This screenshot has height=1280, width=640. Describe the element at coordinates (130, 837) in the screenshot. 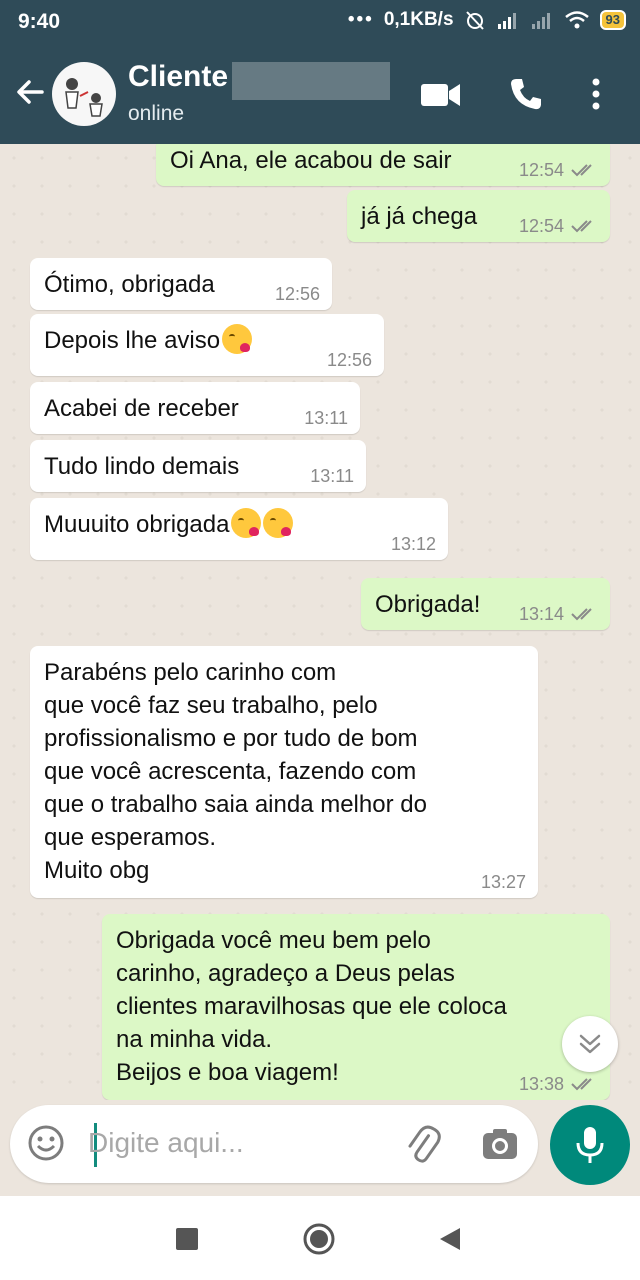

I see `message-line: que esperamos.` at that location.